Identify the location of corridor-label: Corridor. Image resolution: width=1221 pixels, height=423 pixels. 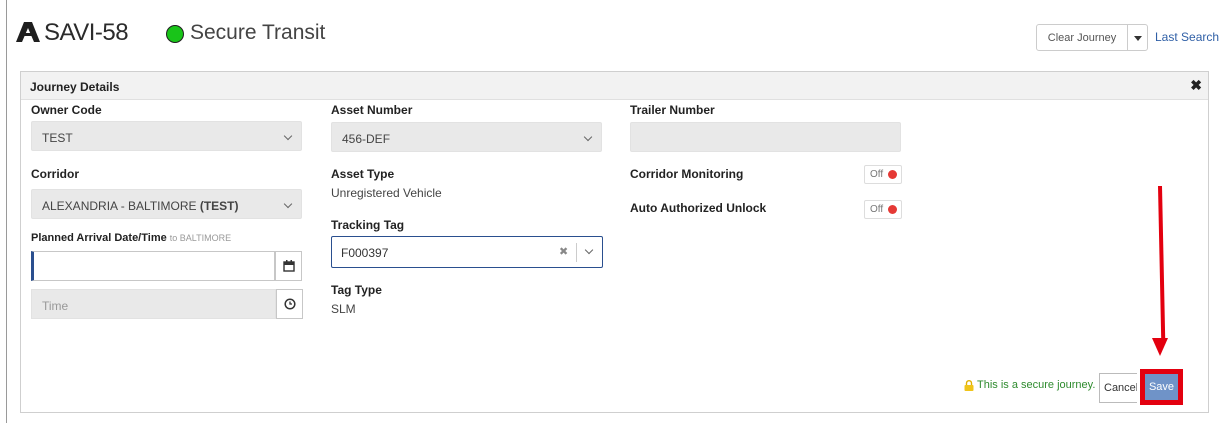
(55, 174).